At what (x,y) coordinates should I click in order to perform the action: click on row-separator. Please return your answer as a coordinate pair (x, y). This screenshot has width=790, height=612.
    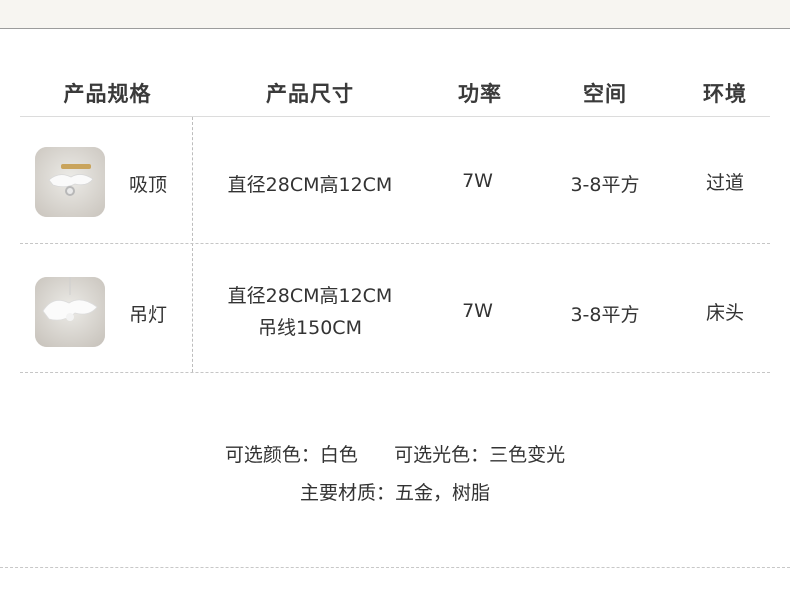
    Looking at the image, I should click on (395, 243).